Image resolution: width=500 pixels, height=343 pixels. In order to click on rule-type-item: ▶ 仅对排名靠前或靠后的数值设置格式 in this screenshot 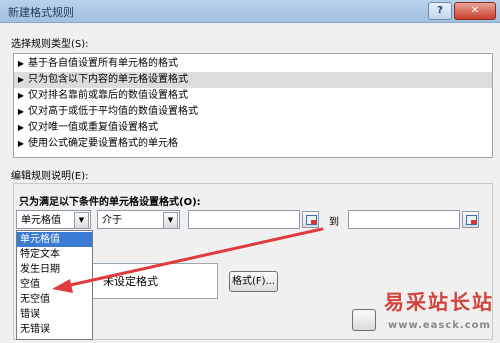, I will do `click(253, 96)`.